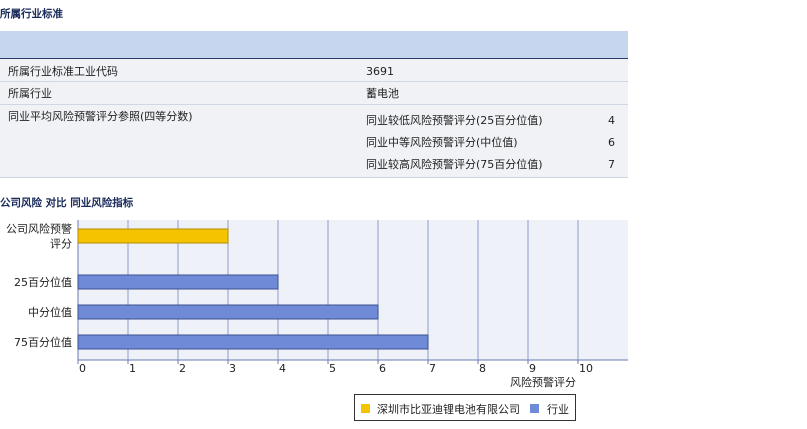 The image size is (807, 429). I want to click on legend-swatch-company, so click(365, 408).